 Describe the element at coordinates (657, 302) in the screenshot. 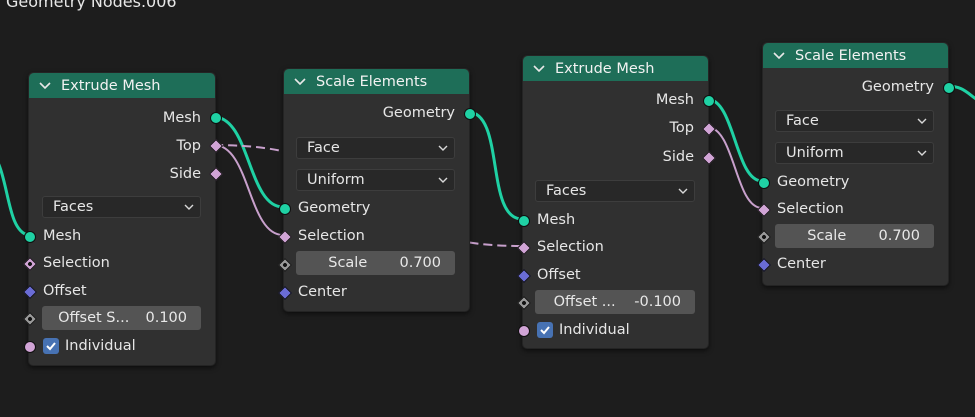

I see `offset-scale-value: -0.100` at that location.